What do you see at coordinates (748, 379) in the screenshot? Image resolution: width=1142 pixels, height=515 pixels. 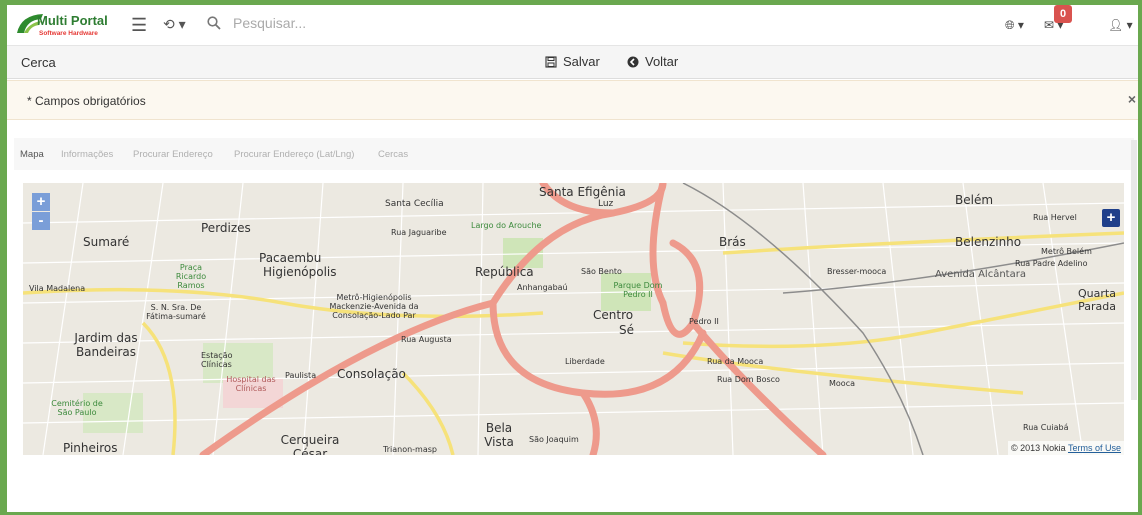 I see `map-label: Rua Dom Bosco` at bounding box center [748, 379].